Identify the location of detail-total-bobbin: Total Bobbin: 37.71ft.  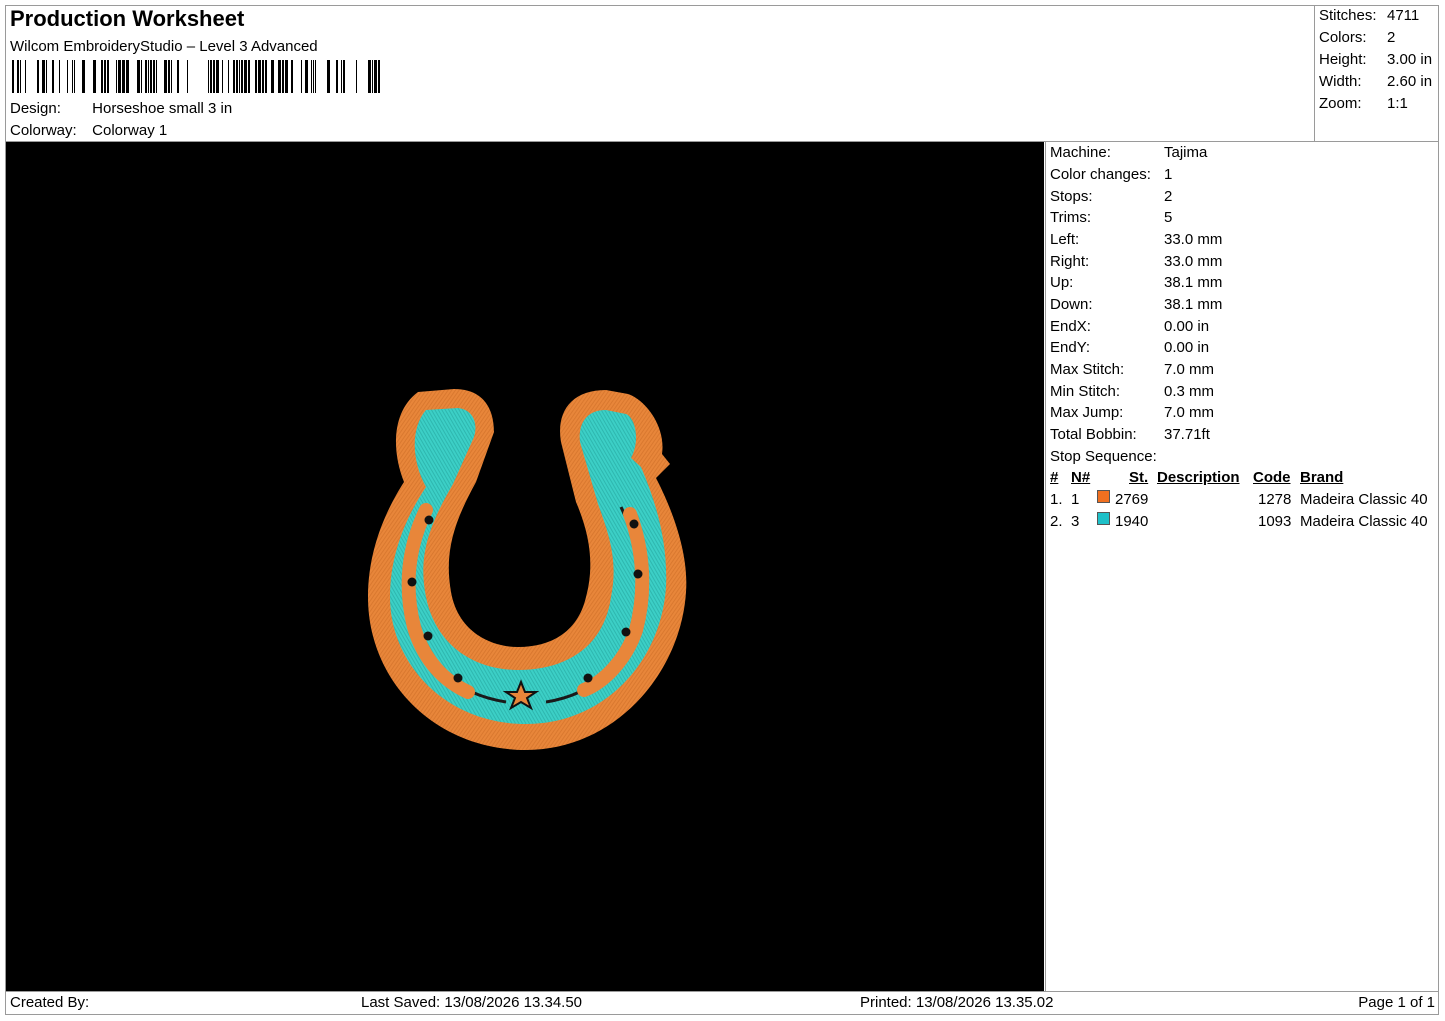
(1130, 434).